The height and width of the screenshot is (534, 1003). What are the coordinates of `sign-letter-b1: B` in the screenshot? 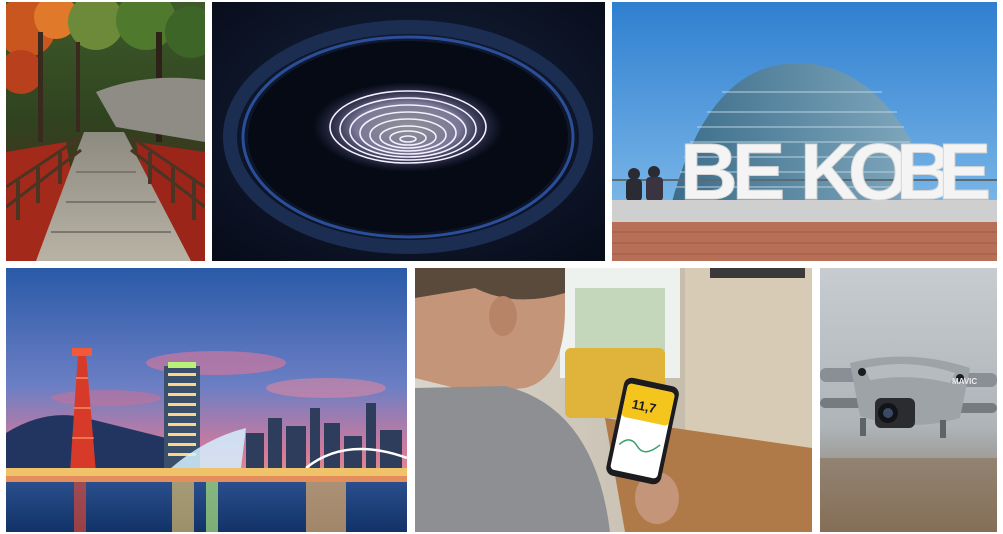 It's located at (709, 171).